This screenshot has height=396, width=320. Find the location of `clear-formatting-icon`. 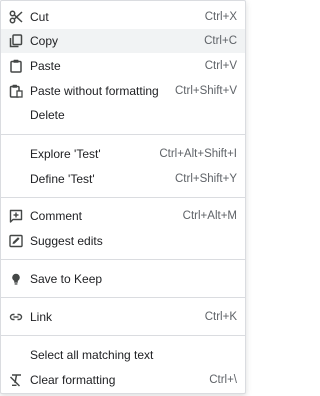

clear-formatting-icon is located at coordinates (16, 380).